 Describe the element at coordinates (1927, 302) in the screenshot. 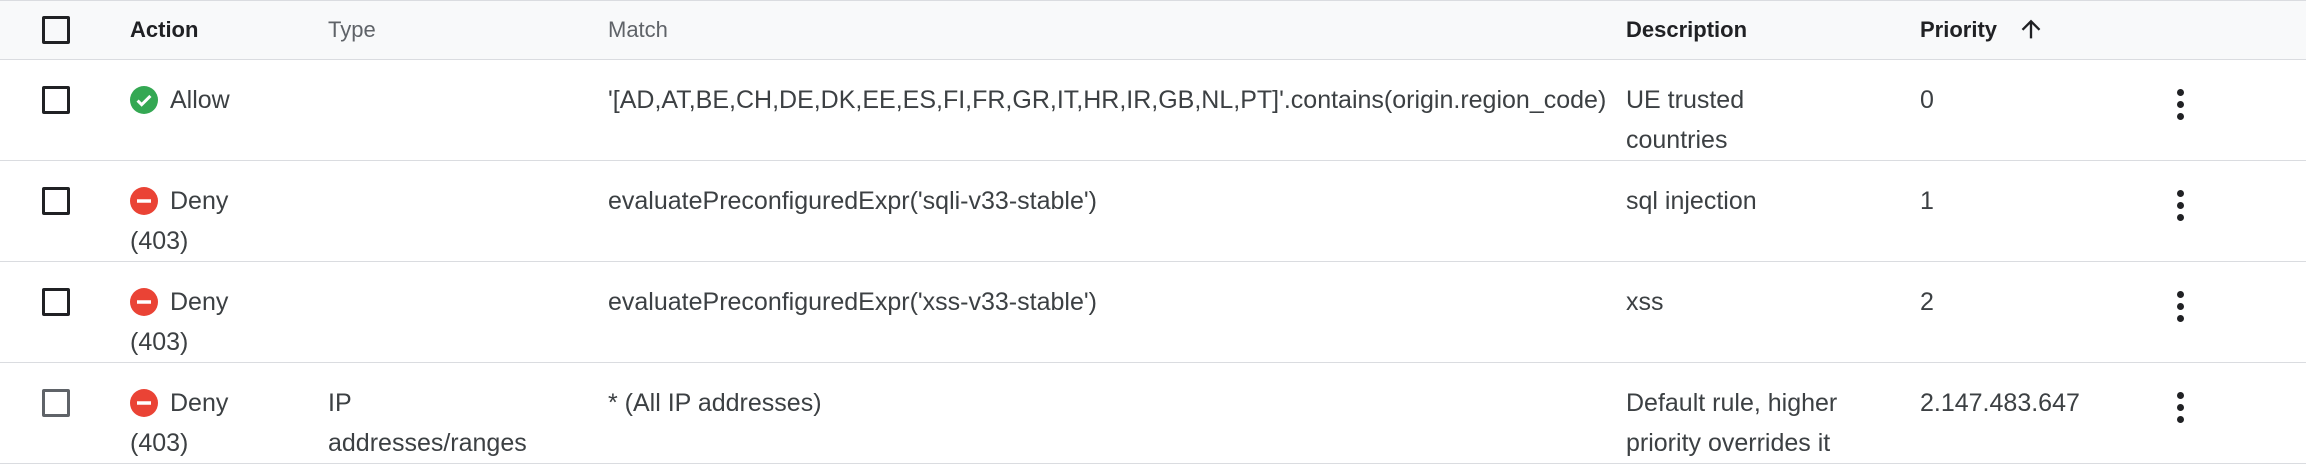

I see `rule-priority: 2` at that location.